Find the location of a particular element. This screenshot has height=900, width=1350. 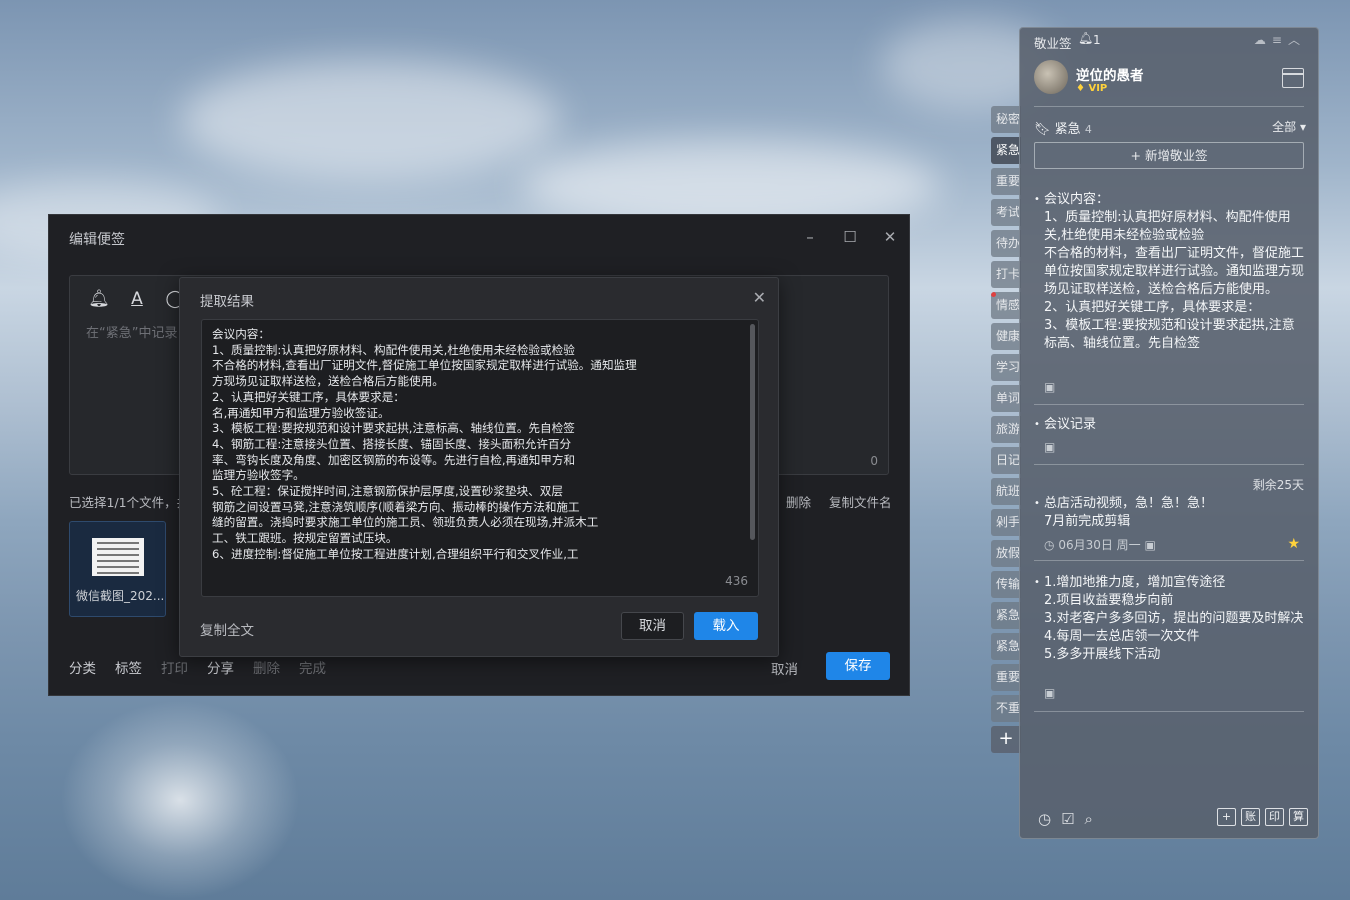

tab-travel: 旅游 is located at coordinates (1006, 429).